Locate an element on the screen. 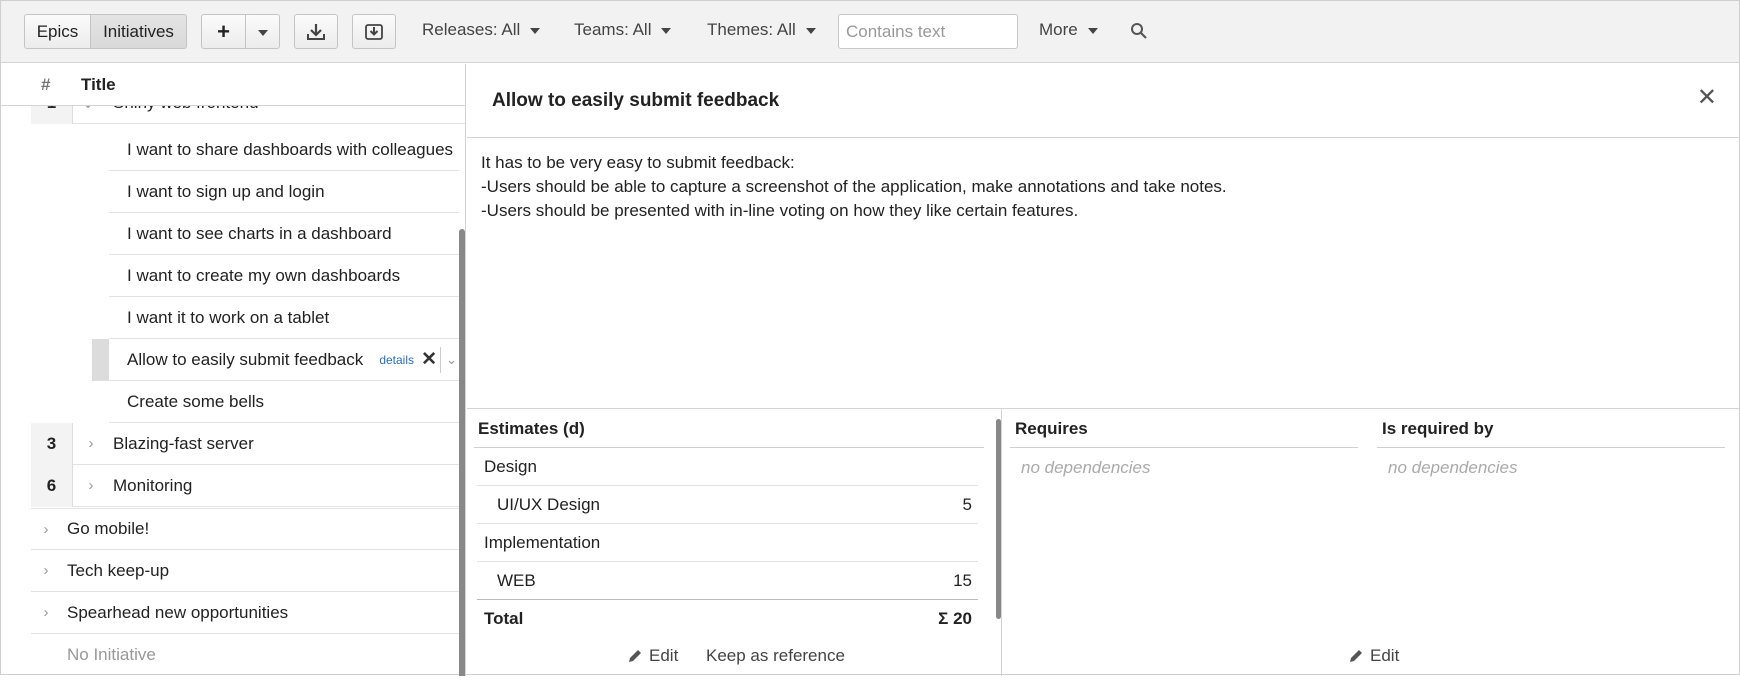 The width and height of the screenshot is (1740, 680). releases-filter: Releases: All is located at coordinates (481, 30).